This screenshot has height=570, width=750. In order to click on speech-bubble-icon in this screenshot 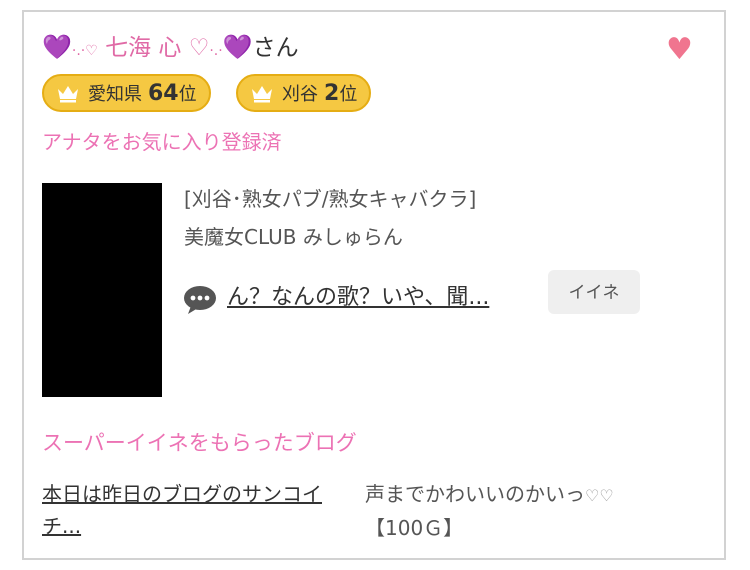, I will do `click(200, 300)`.